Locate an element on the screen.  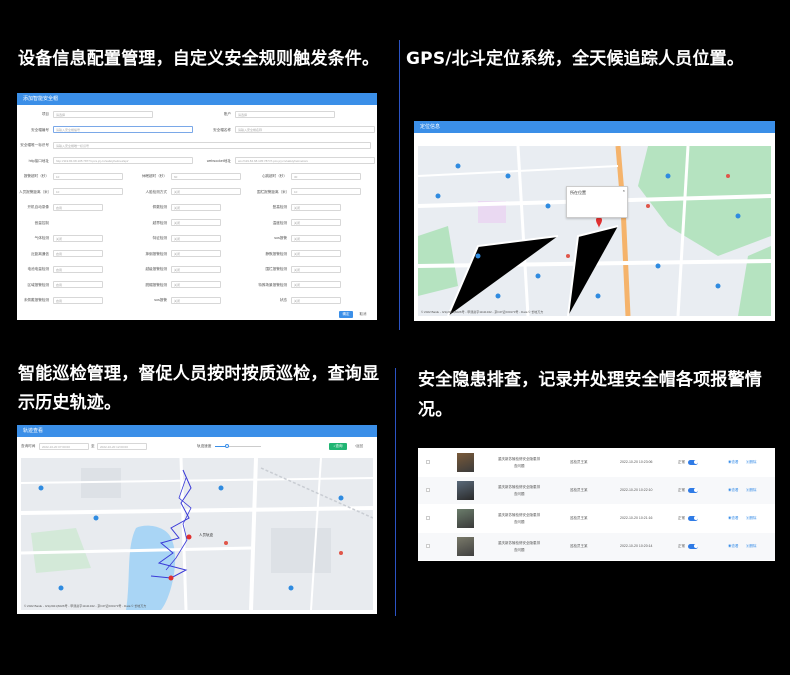
start-time-input: 2022-10-20 07:00:00 is located at coordinates (64, 446).